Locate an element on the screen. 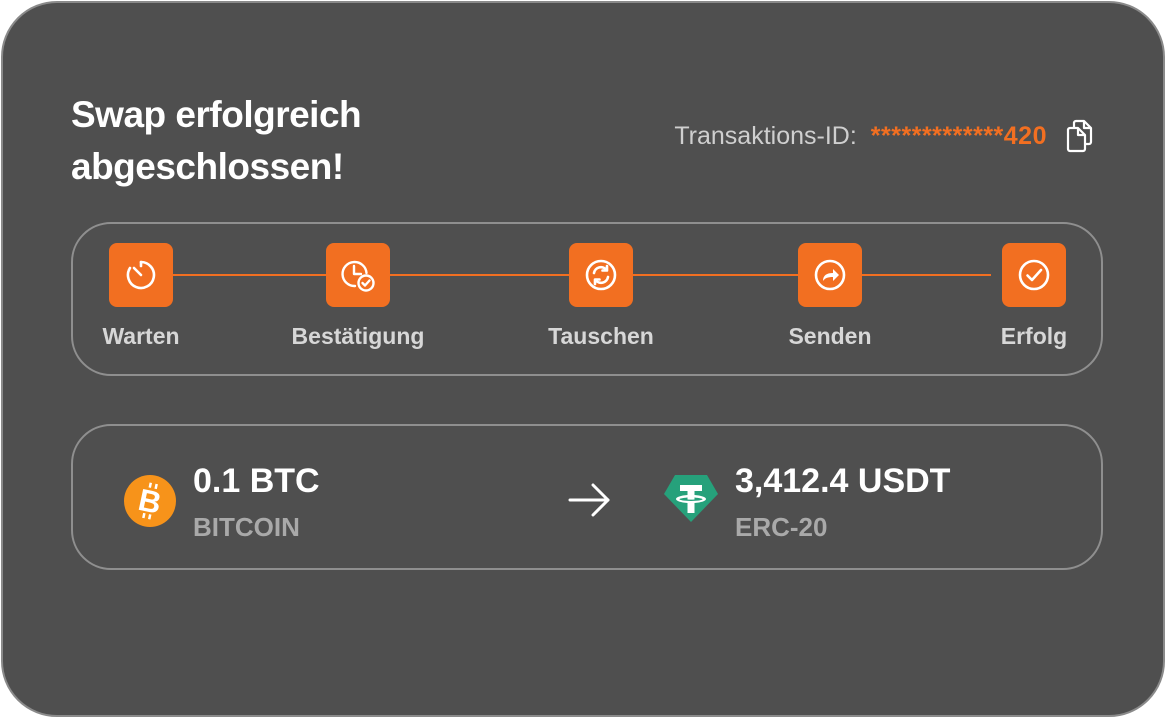 Image resolution: width=1168 pixels, height=720 pixels. clock-check-icon is located at coordinates (358, 275).